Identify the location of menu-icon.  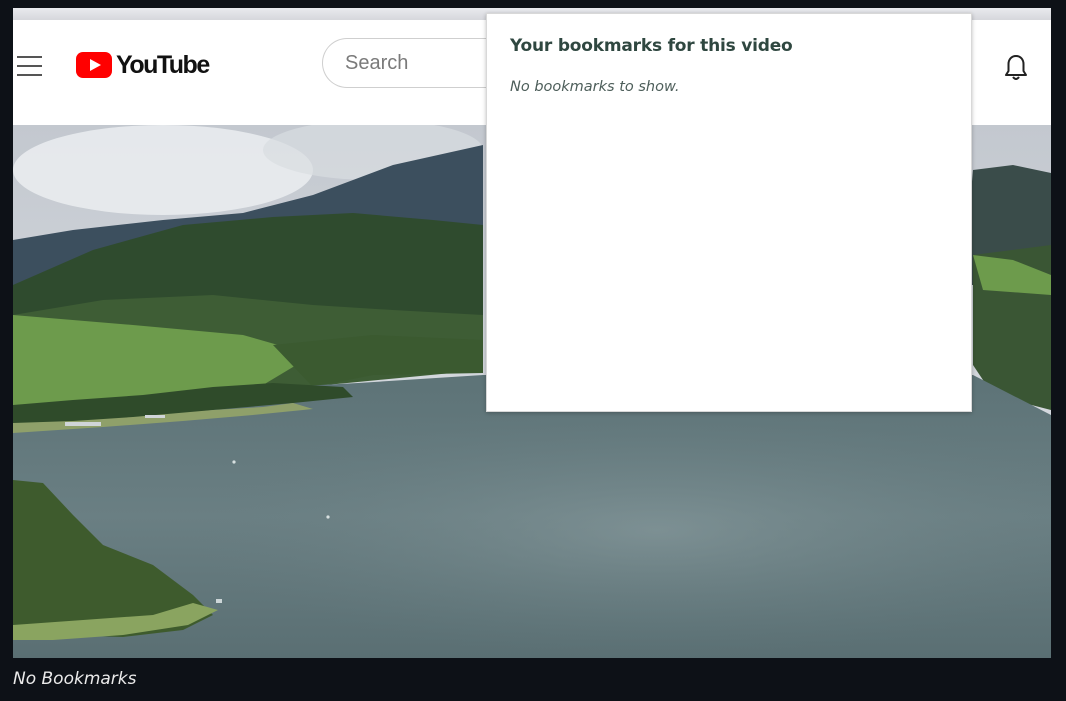
(29, 66).